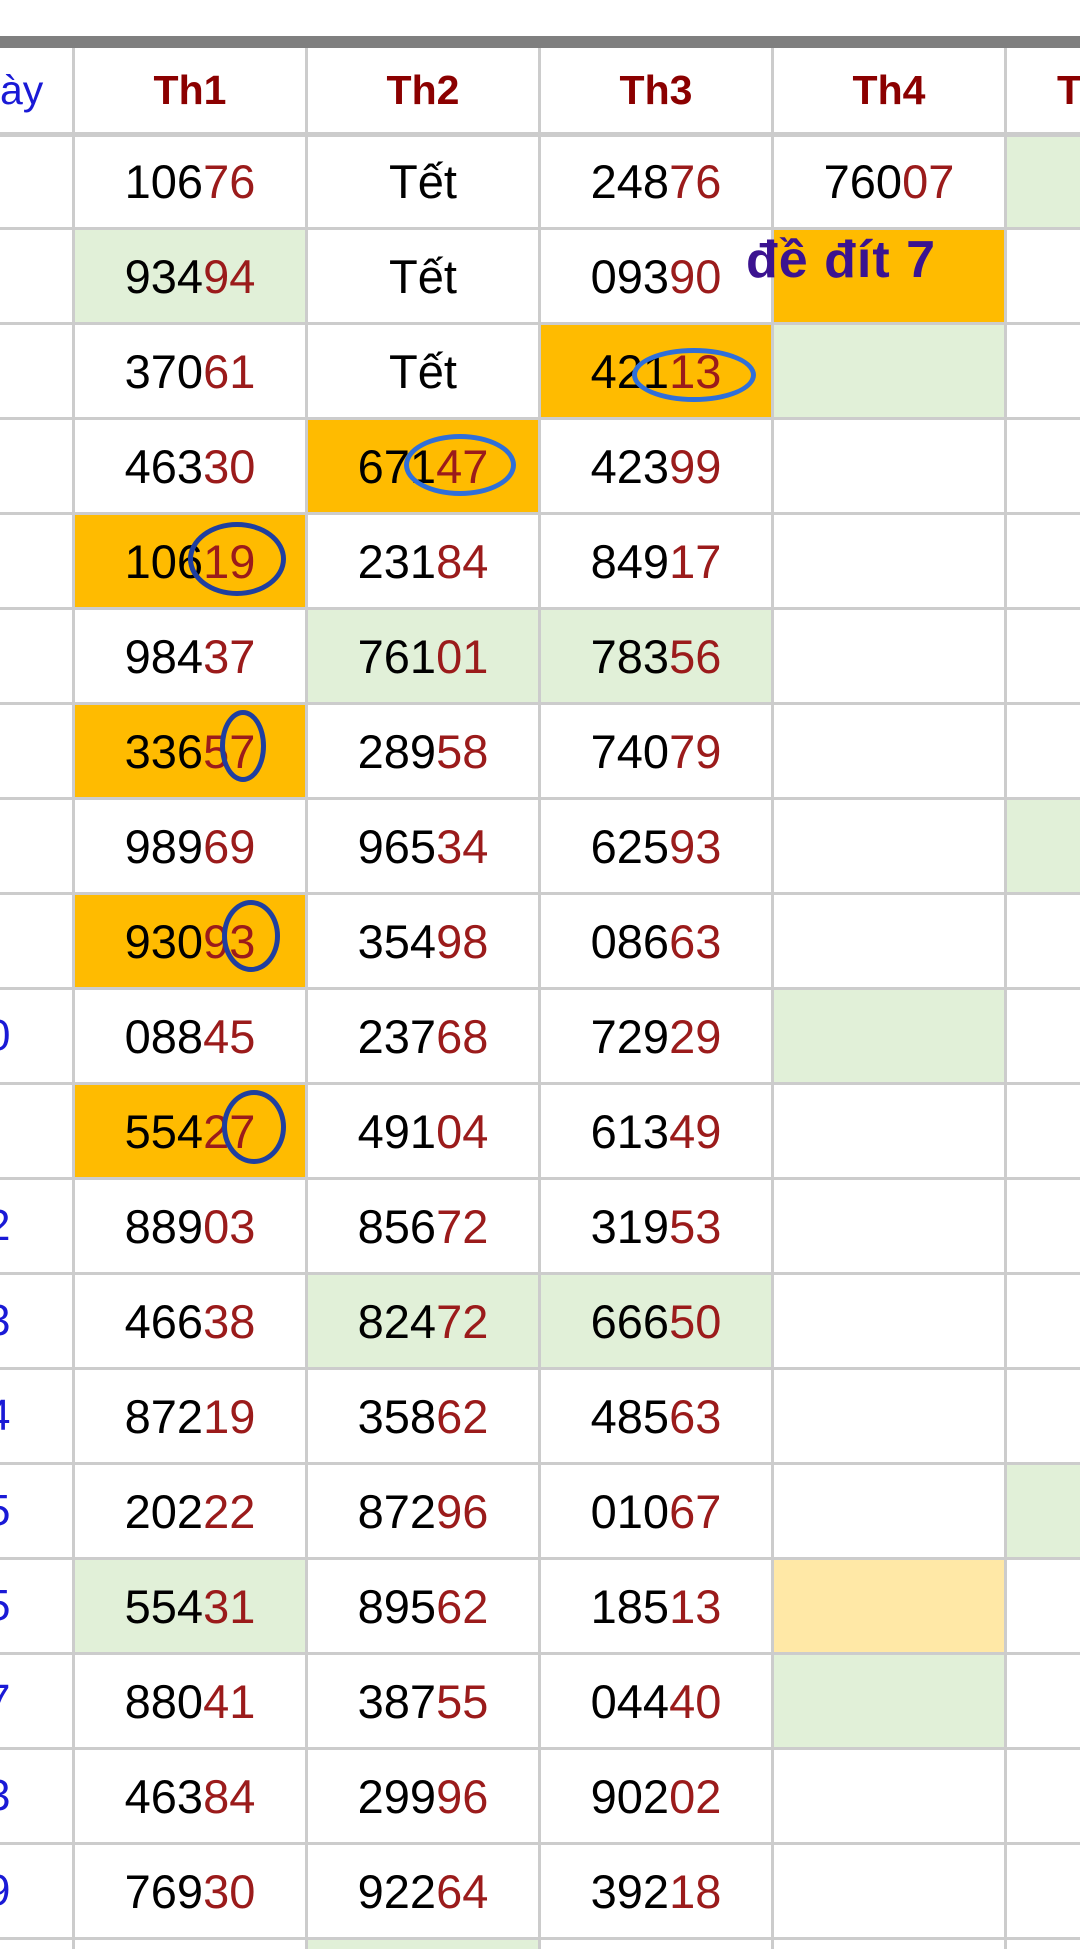  What do you see at coordinates (695, 1036) in the screenshot?
I see `result-tail-digits: 29` at bounding box center [695, 1036].